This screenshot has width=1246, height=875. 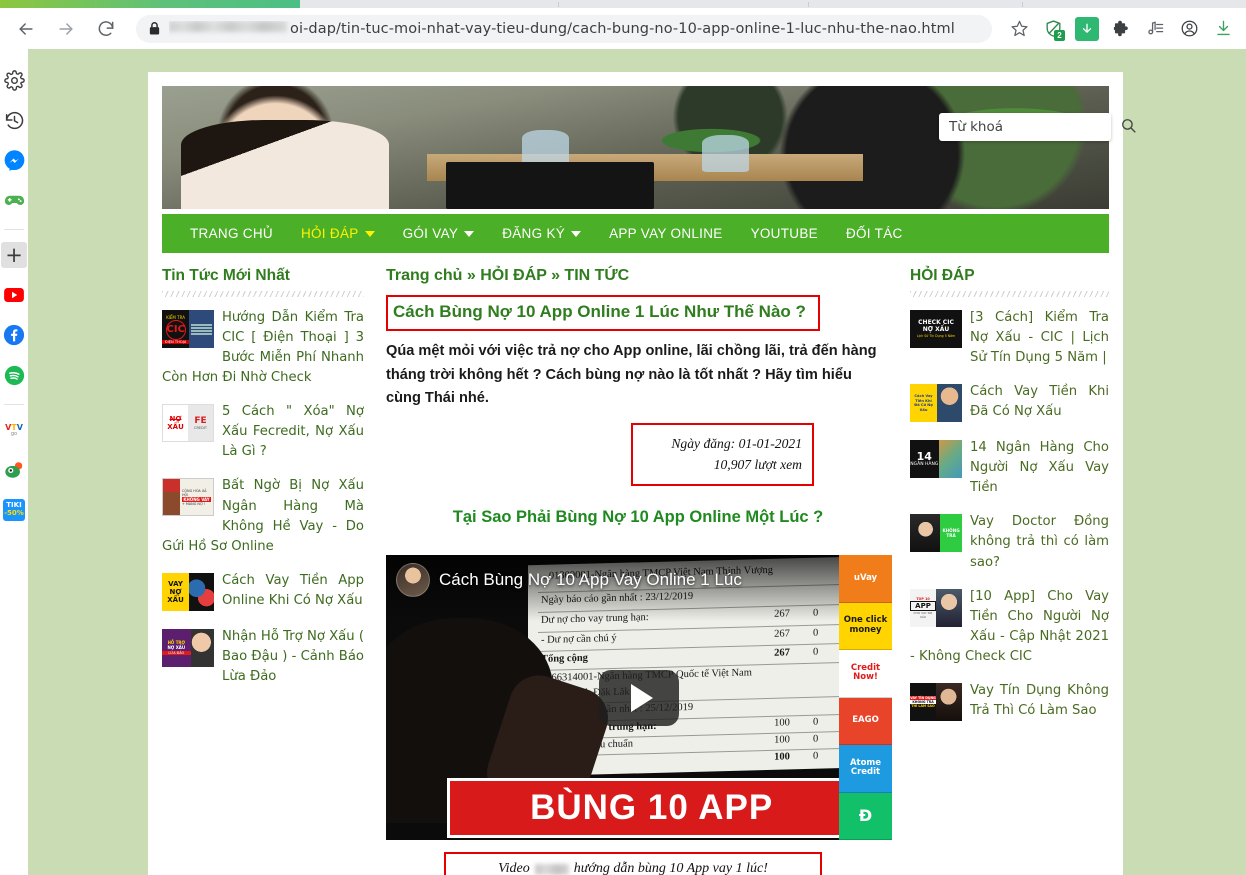 What do you see at coordinates (590, 580) in the screenshot?
I see `video-title: Cách Bùng Nợ 10 App Vay Online 1 Lúc` at bounding box center [590, 580].